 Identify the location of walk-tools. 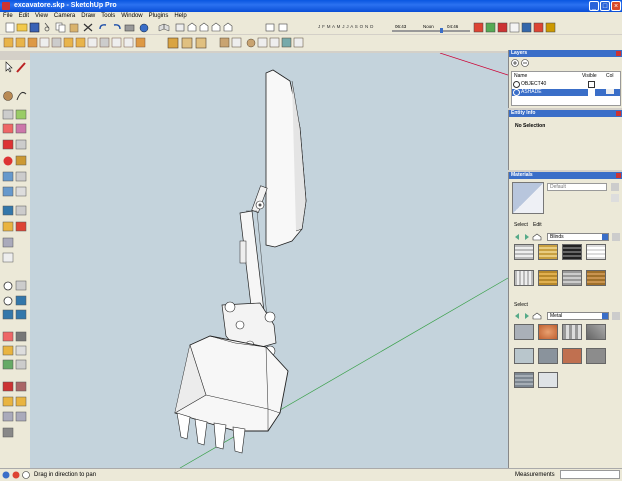
(14, 350).